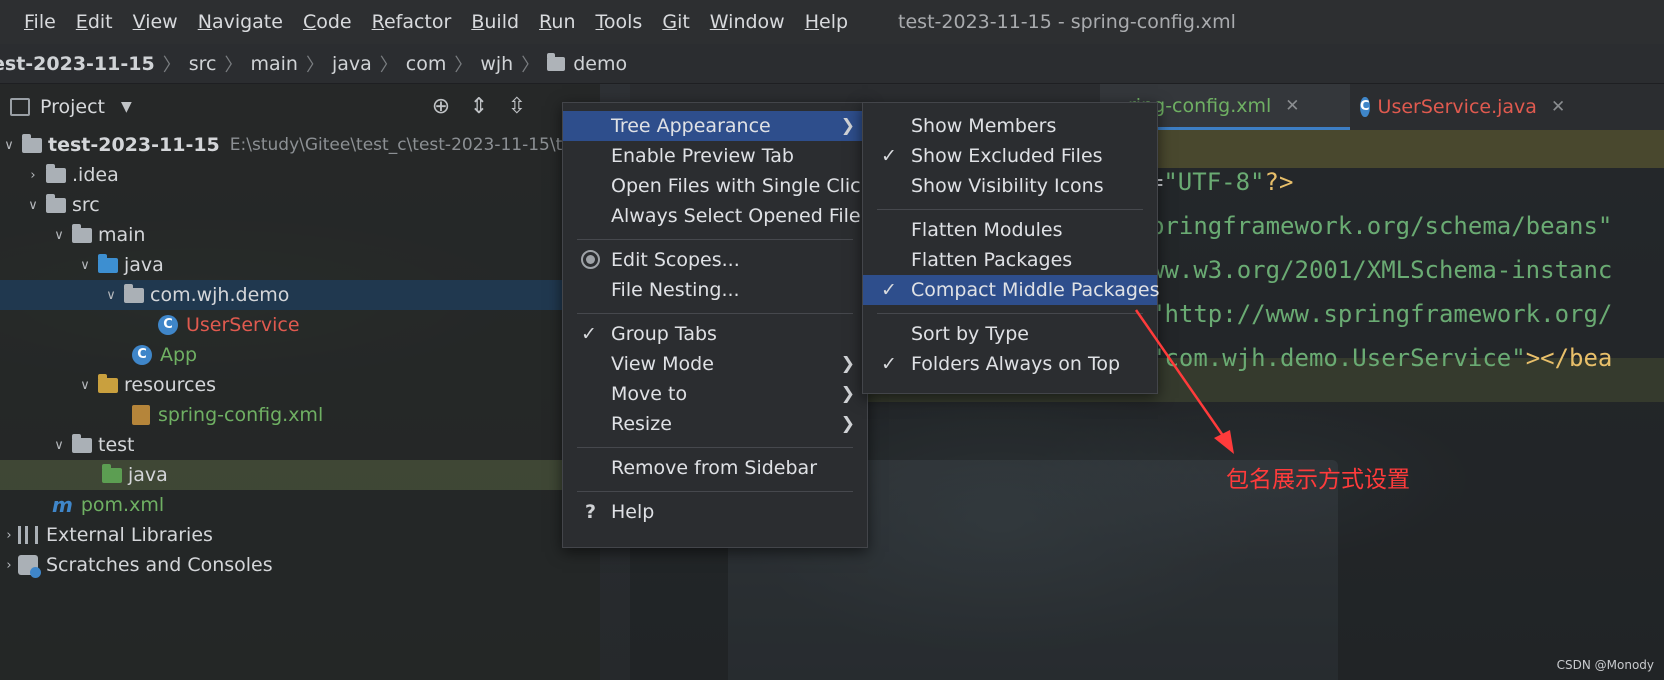 This screenshot has height=680, width=1664. Describe the element at coordinates (1381, 270) in the screenshot. I see `code-line: ww.w3.org/2001/XMLSchema-instanc` at that location.